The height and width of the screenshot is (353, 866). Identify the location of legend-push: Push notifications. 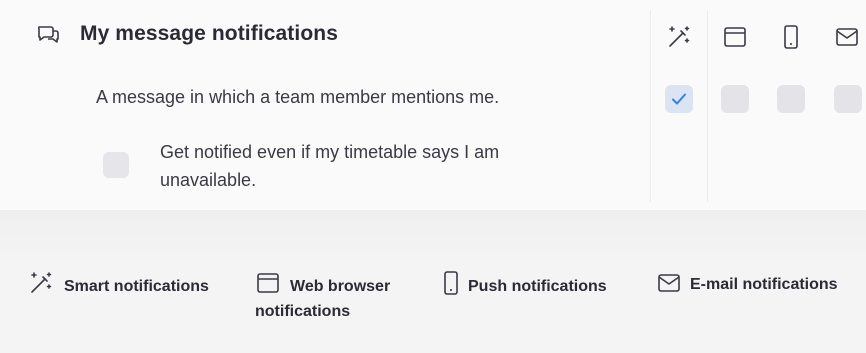
(522, 284).